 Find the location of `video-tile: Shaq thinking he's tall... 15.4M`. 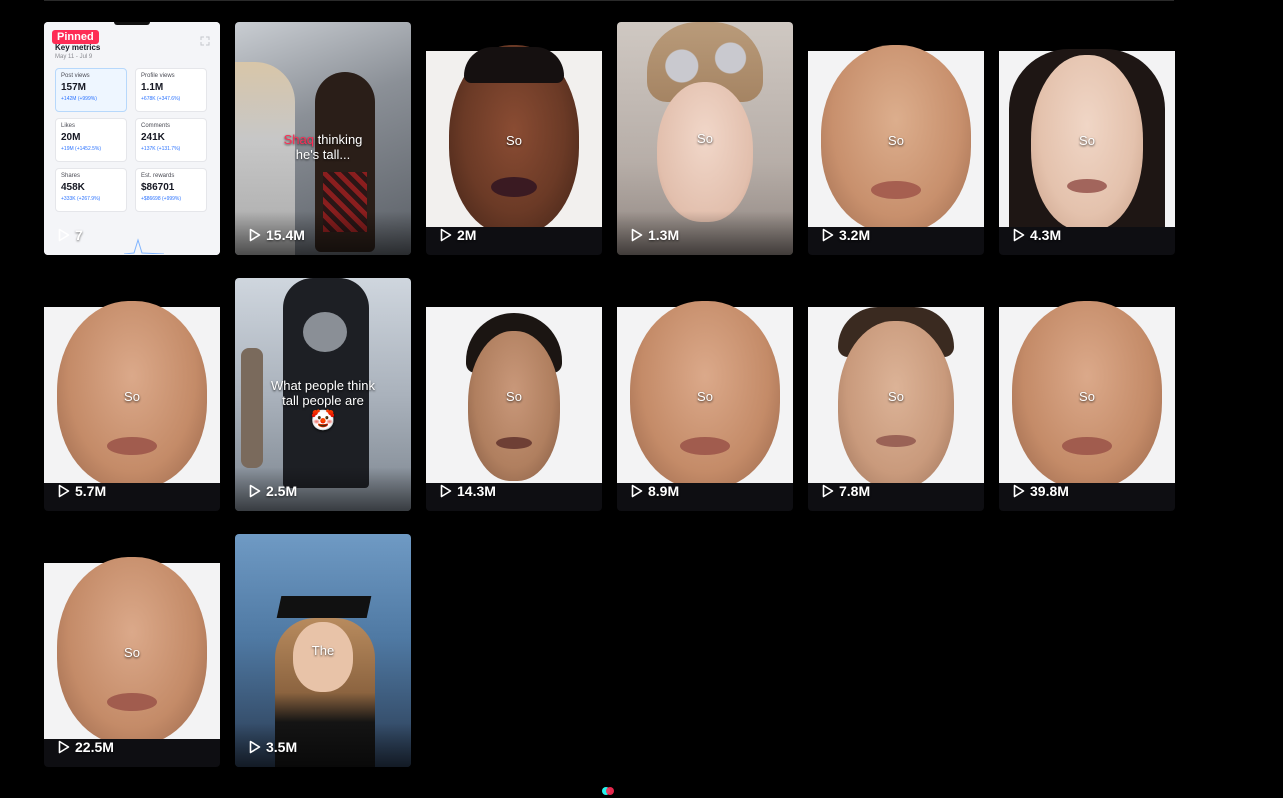

video-tile: Shaq thinking he's tall... 15.4M is located at coordinates (323, 138).